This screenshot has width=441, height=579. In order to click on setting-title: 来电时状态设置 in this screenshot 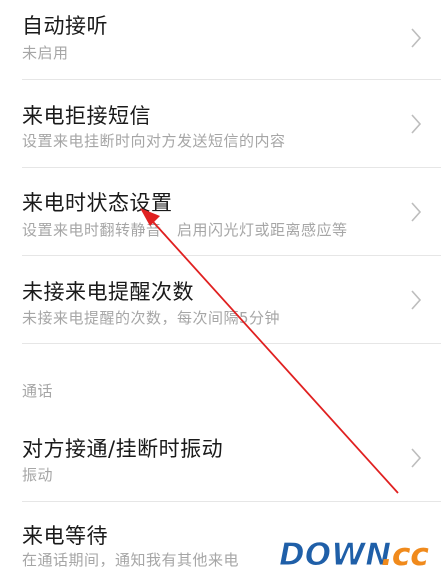, I will do `click(97, 203)`.